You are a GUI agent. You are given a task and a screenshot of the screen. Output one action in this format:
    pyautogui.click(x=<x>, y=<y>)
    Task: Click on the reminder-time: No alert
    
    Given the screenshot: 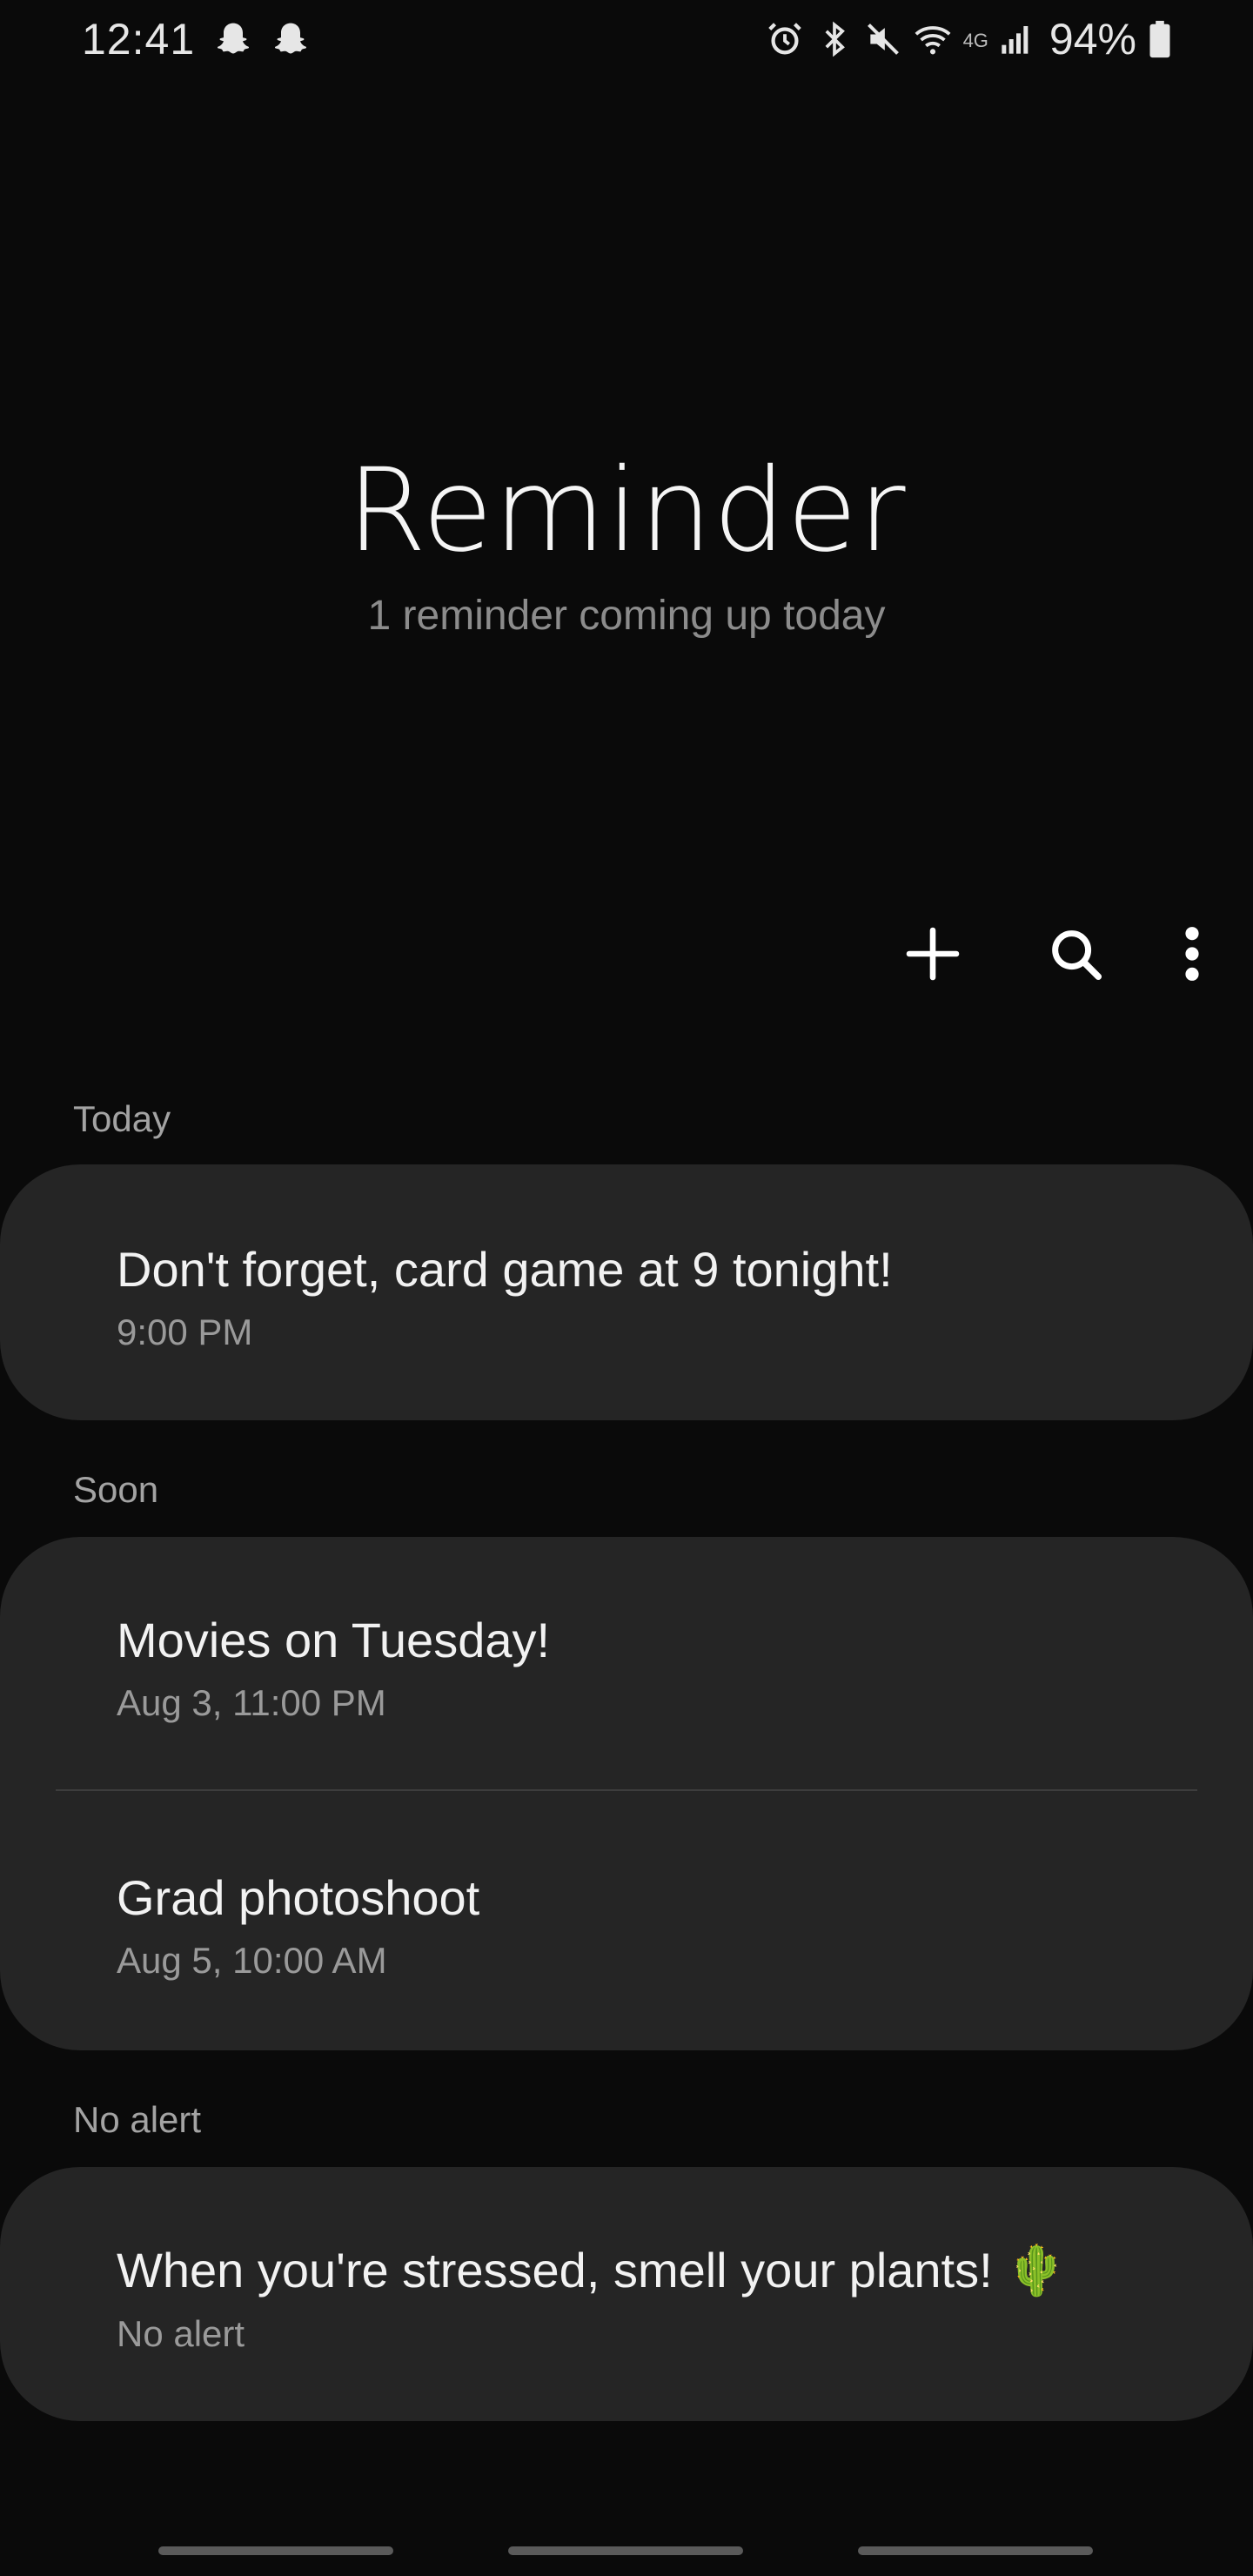 What is the action you would take?
    pyautogui.click(x=181, y=2333)
    